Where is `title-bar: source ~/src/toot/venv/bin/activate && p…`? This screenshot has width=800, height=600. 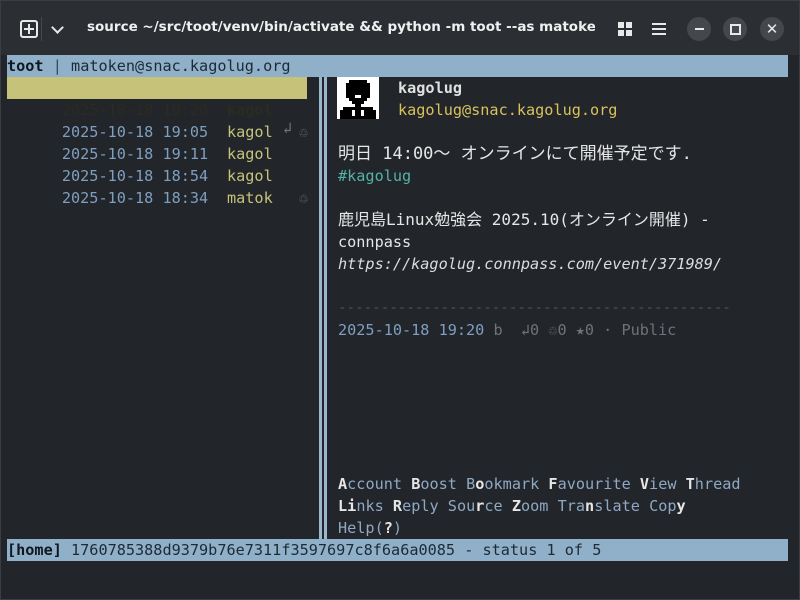
title-bar: source ~/src/toot/venv/bin/activate && p… is located at coordinates (400, 28).